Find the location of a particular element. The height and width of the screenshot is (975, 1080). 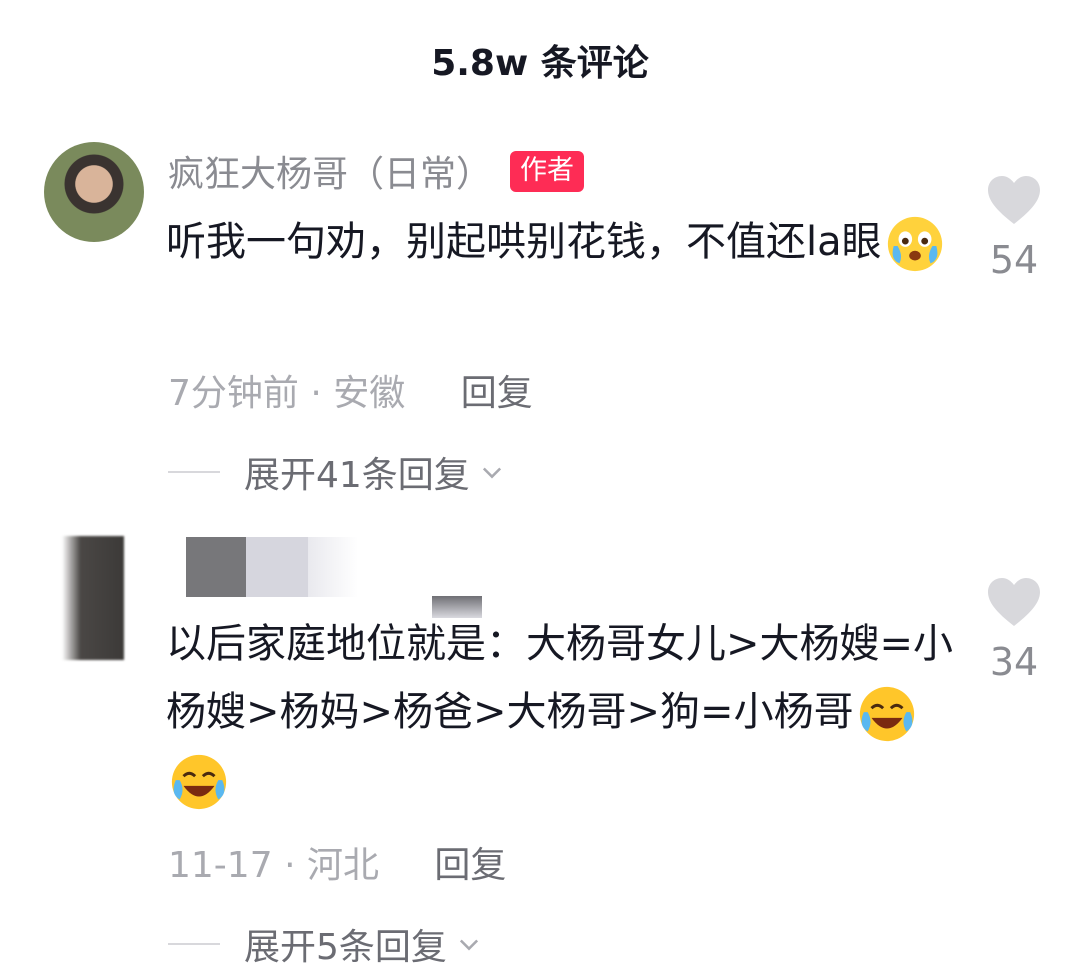

comment-time: 7分钟前 is located at coordinates (233, 393).